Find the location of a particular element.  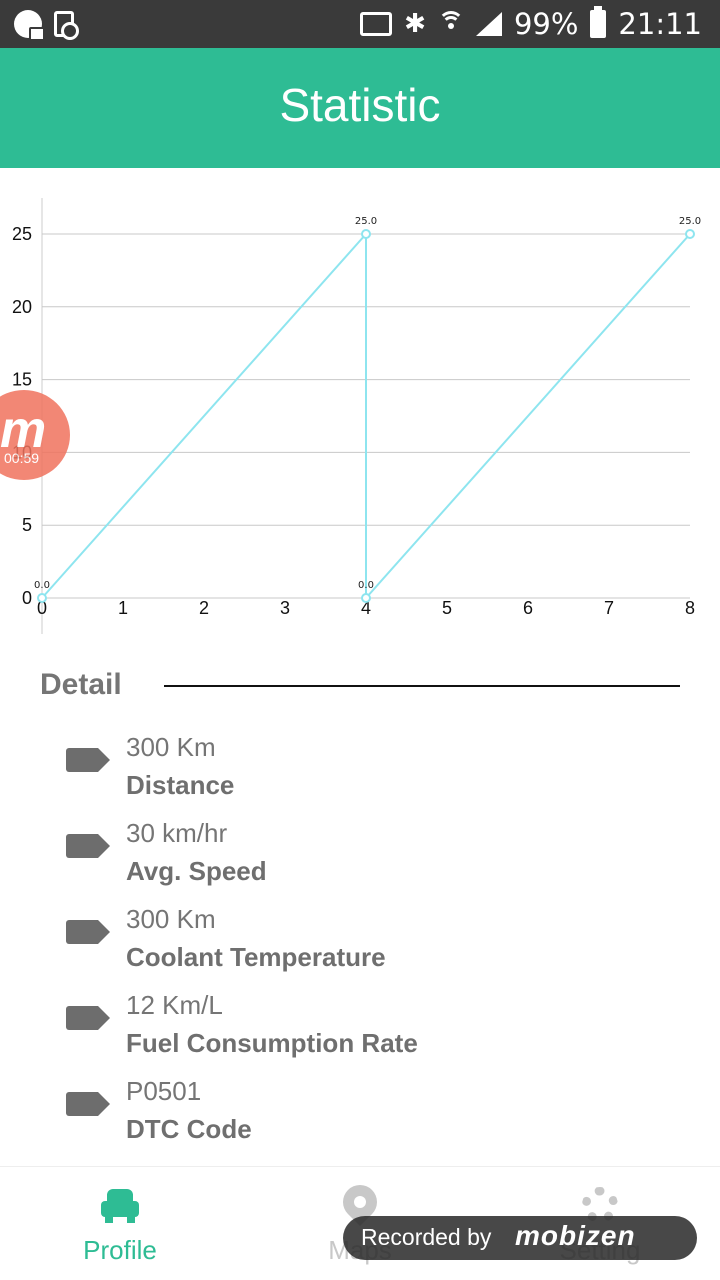

detail-value: 30 km/hr is located at coordinates (177, 833).